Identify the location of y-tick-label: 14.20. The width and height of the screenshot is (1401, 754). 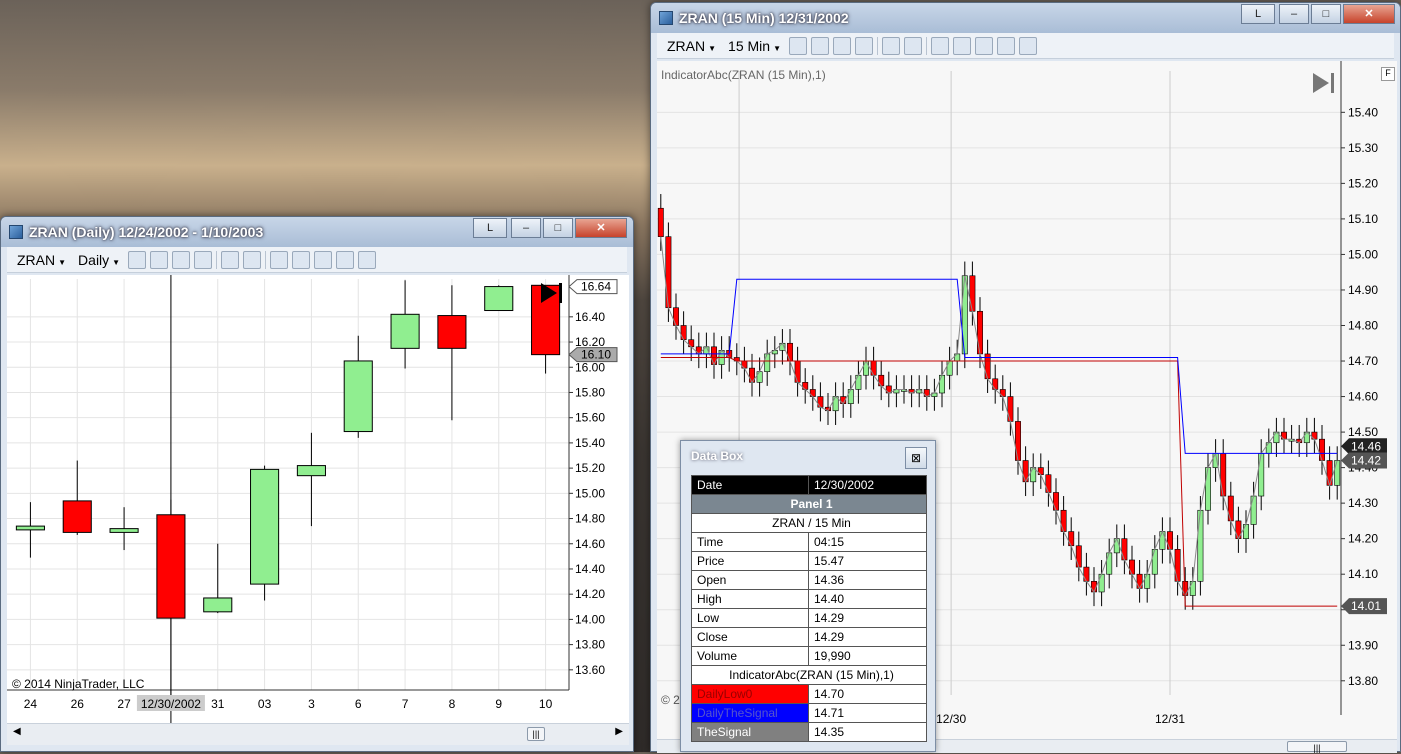
(590, 594).